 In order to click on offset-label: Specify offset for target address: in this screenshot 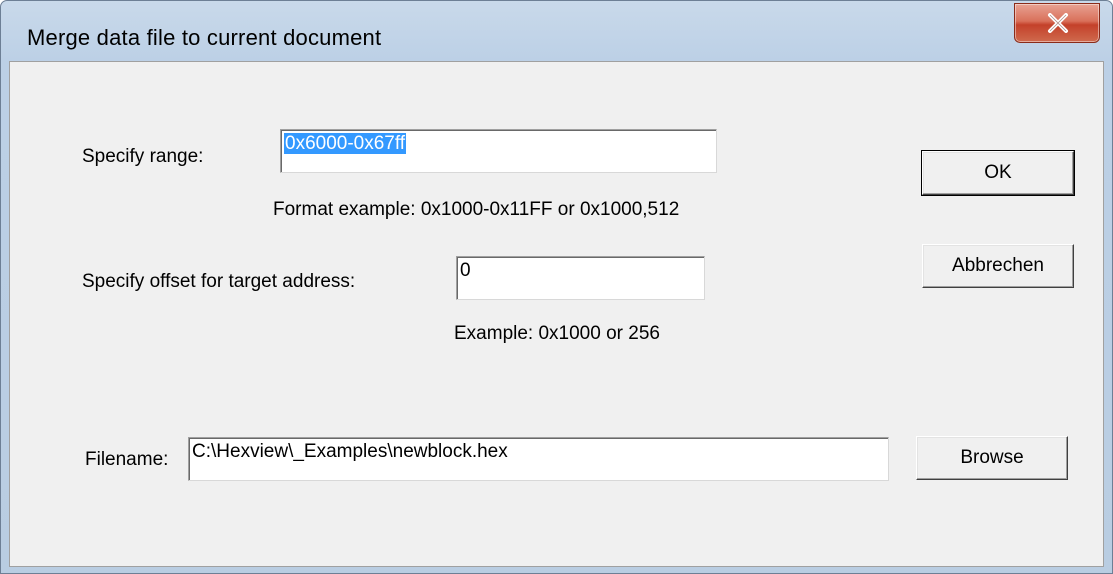, I will do `click(219, 281)`.